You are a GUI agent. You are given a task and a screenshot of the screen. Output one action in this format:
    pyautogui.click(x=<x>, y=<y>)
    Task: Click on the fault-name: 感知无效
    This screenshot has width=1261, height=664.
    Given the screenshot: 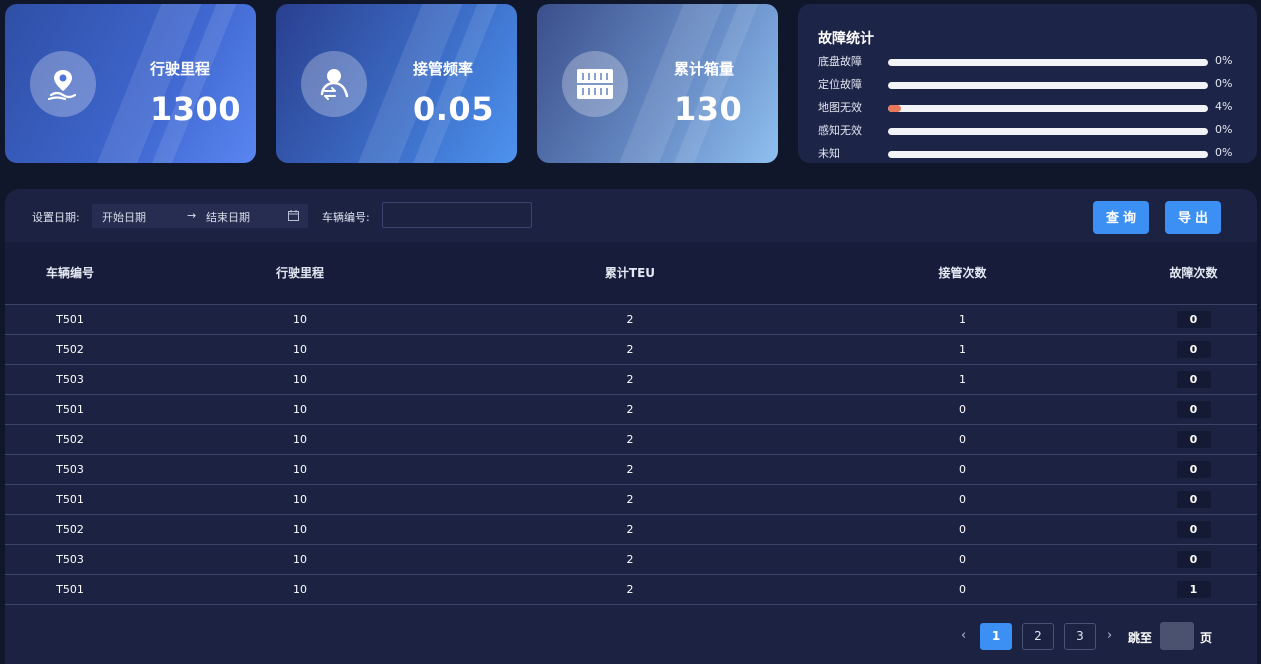 What is the action you would take?
    pyautogui.click(x=840, y=130)
    